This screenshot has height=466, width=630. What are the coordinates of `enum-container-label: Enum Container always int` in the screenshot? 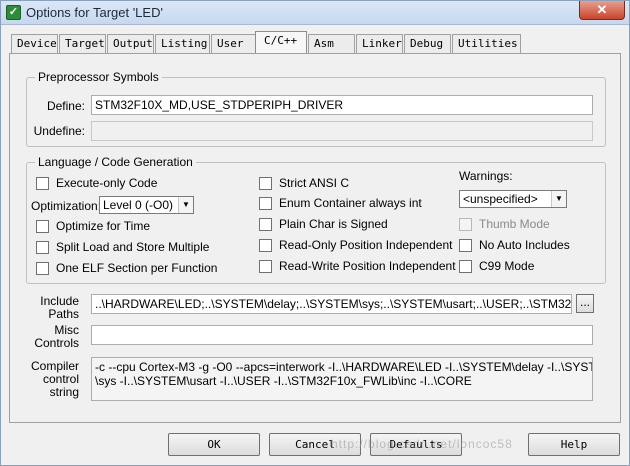 It's located at (350, 203).